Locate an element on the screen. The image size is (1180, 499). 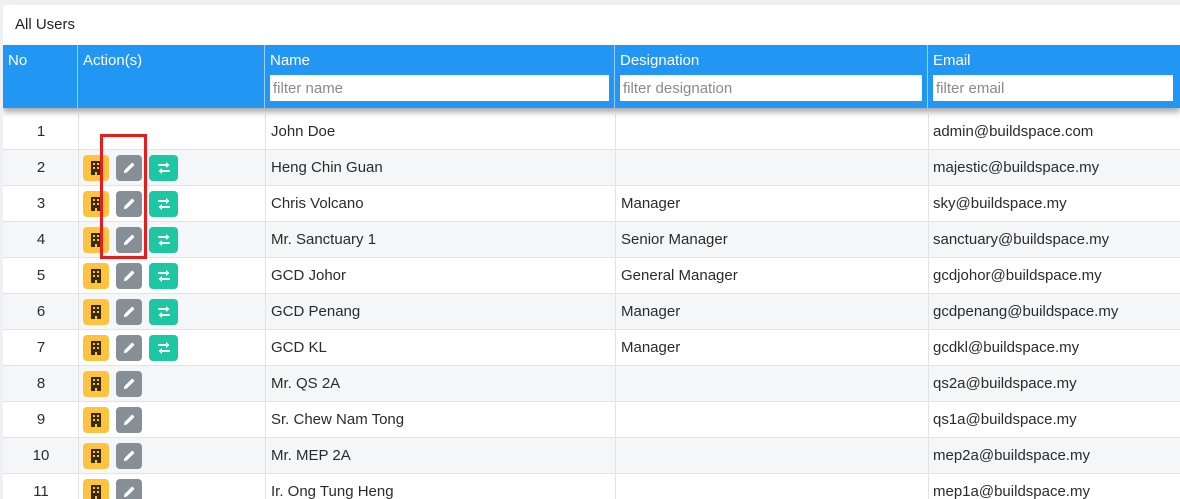
column-header-name: Name is located at coordinates (439, 76).